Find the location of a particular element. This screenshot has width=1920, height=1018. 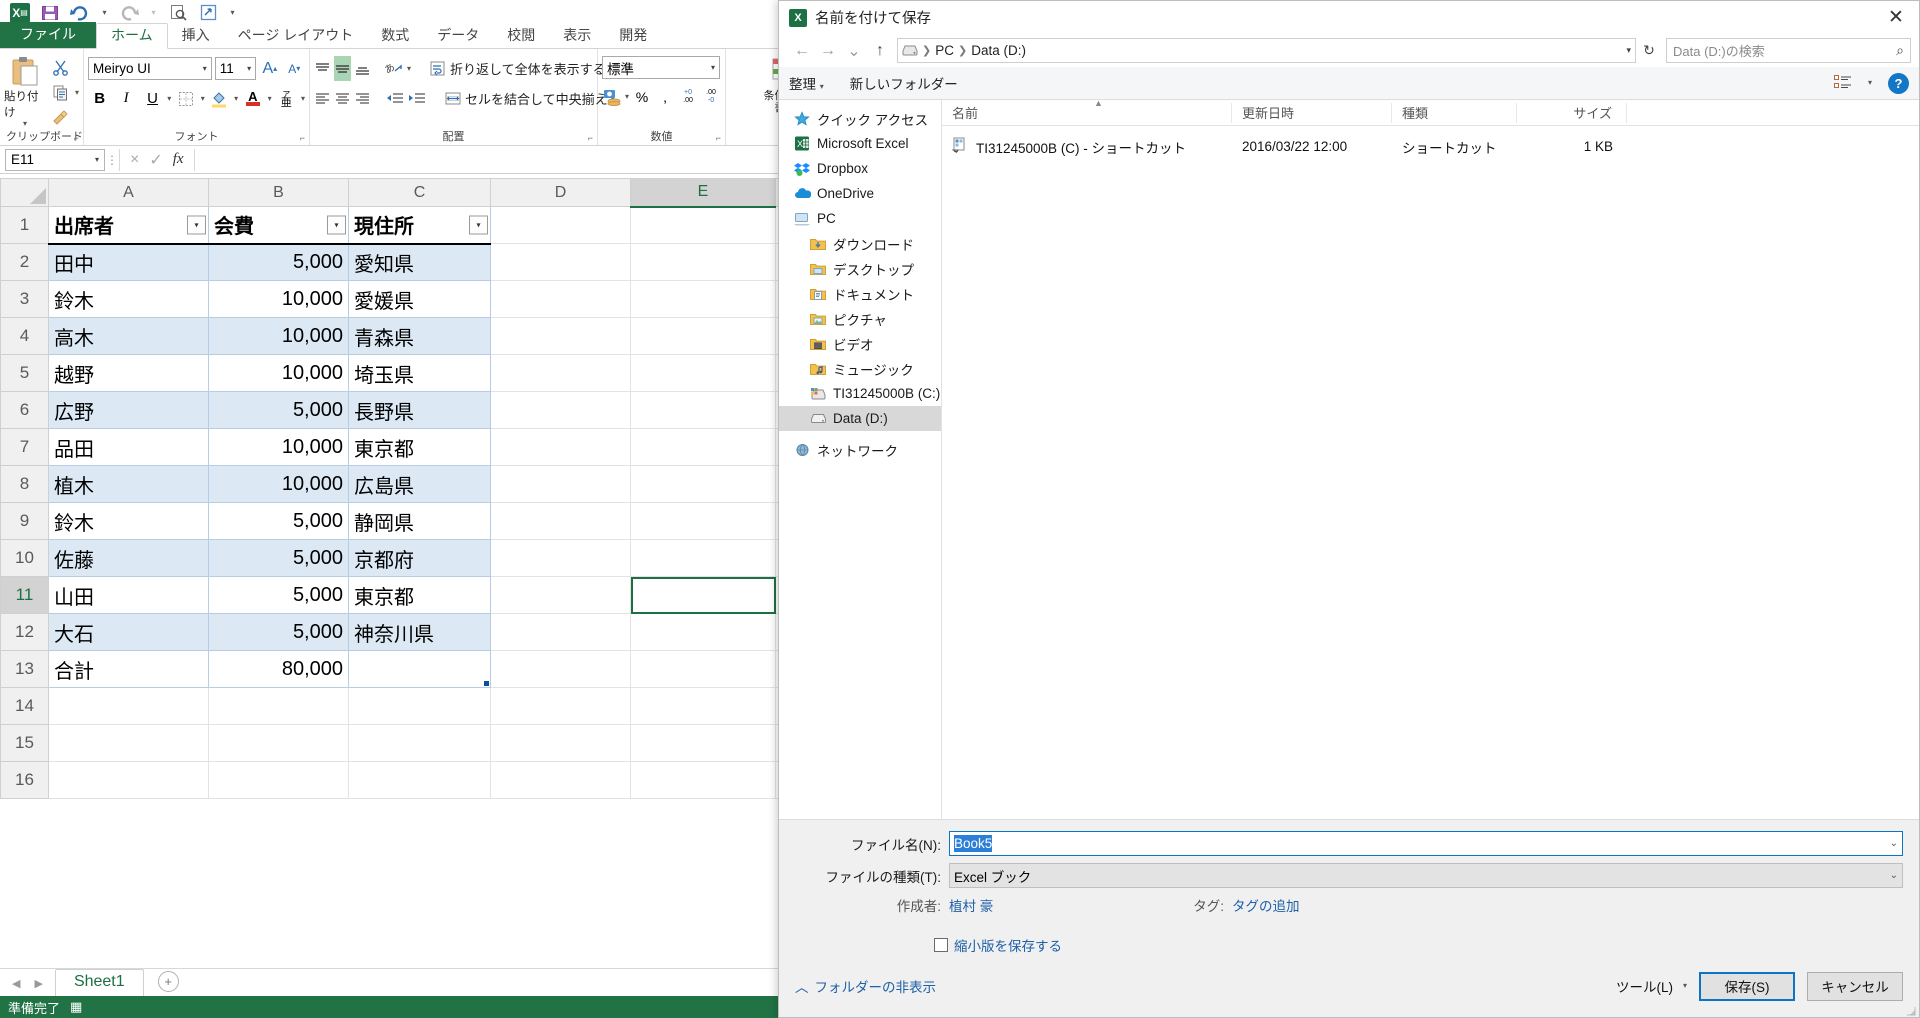

cell-B14 is located at coordinates (278, 706).